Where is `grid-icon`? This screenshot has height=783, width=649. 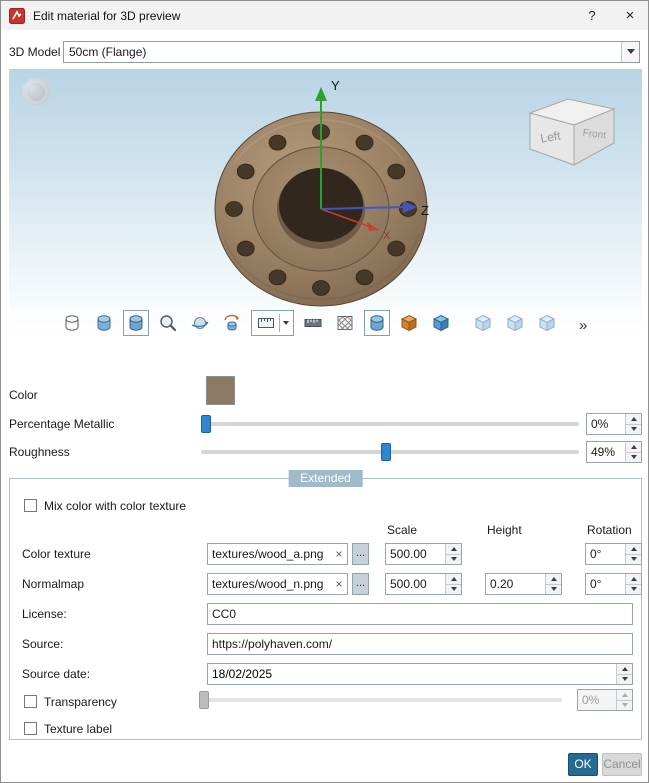
grid-icon is located at coordinates (345, 323).